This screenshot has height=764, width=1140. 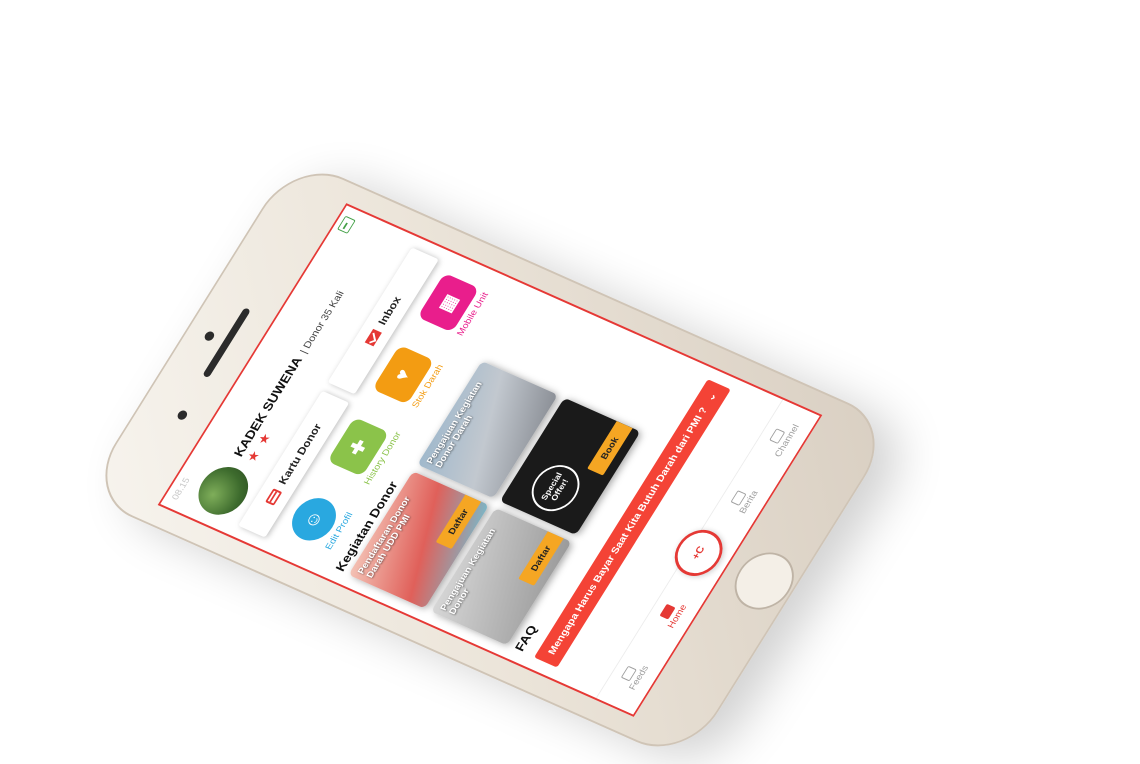 I want to click on card-icon, so click(x=273, y=497).